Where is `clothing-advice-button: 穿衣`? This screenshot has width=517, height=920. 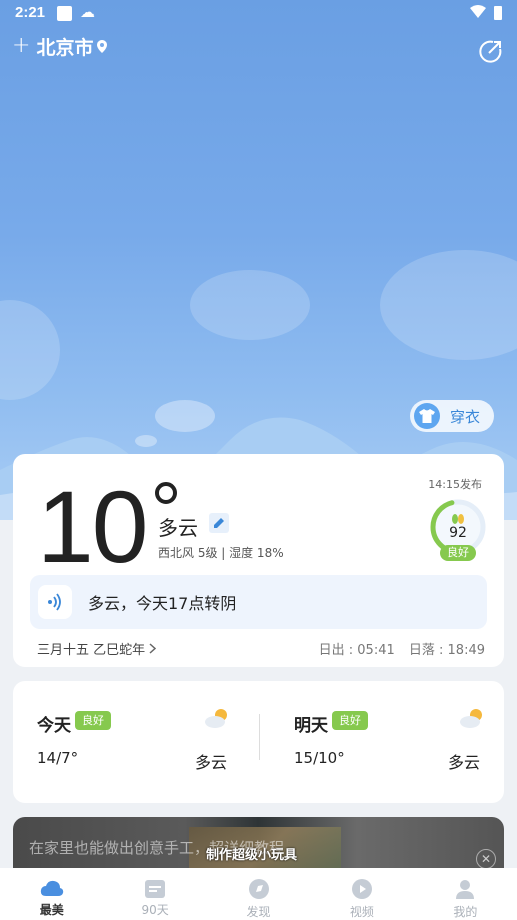 clothing-advice-button: 穿衣 is located at coordinates (452, 416).